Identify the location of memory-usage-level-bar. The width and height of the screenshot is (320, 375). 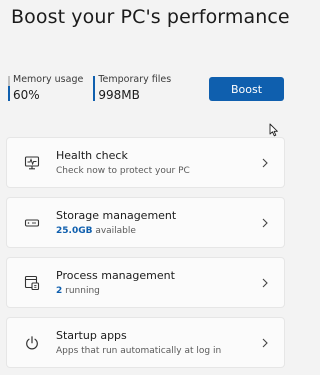
(9, 88).